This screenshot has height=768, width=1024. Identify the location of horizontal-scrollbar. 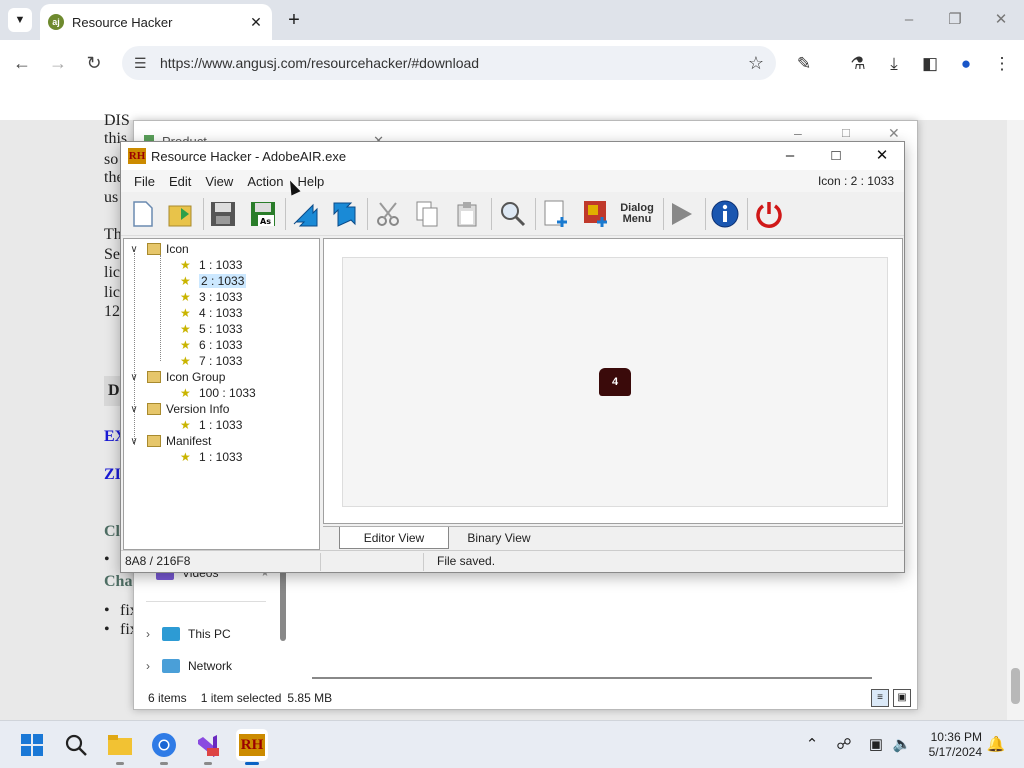
(592, 678).